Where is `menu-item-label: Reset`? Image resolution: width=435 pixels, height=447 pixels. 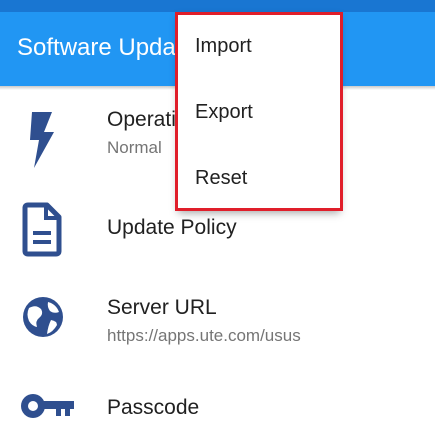
menu-item-label: Reset is located at coordinates (221, 178).